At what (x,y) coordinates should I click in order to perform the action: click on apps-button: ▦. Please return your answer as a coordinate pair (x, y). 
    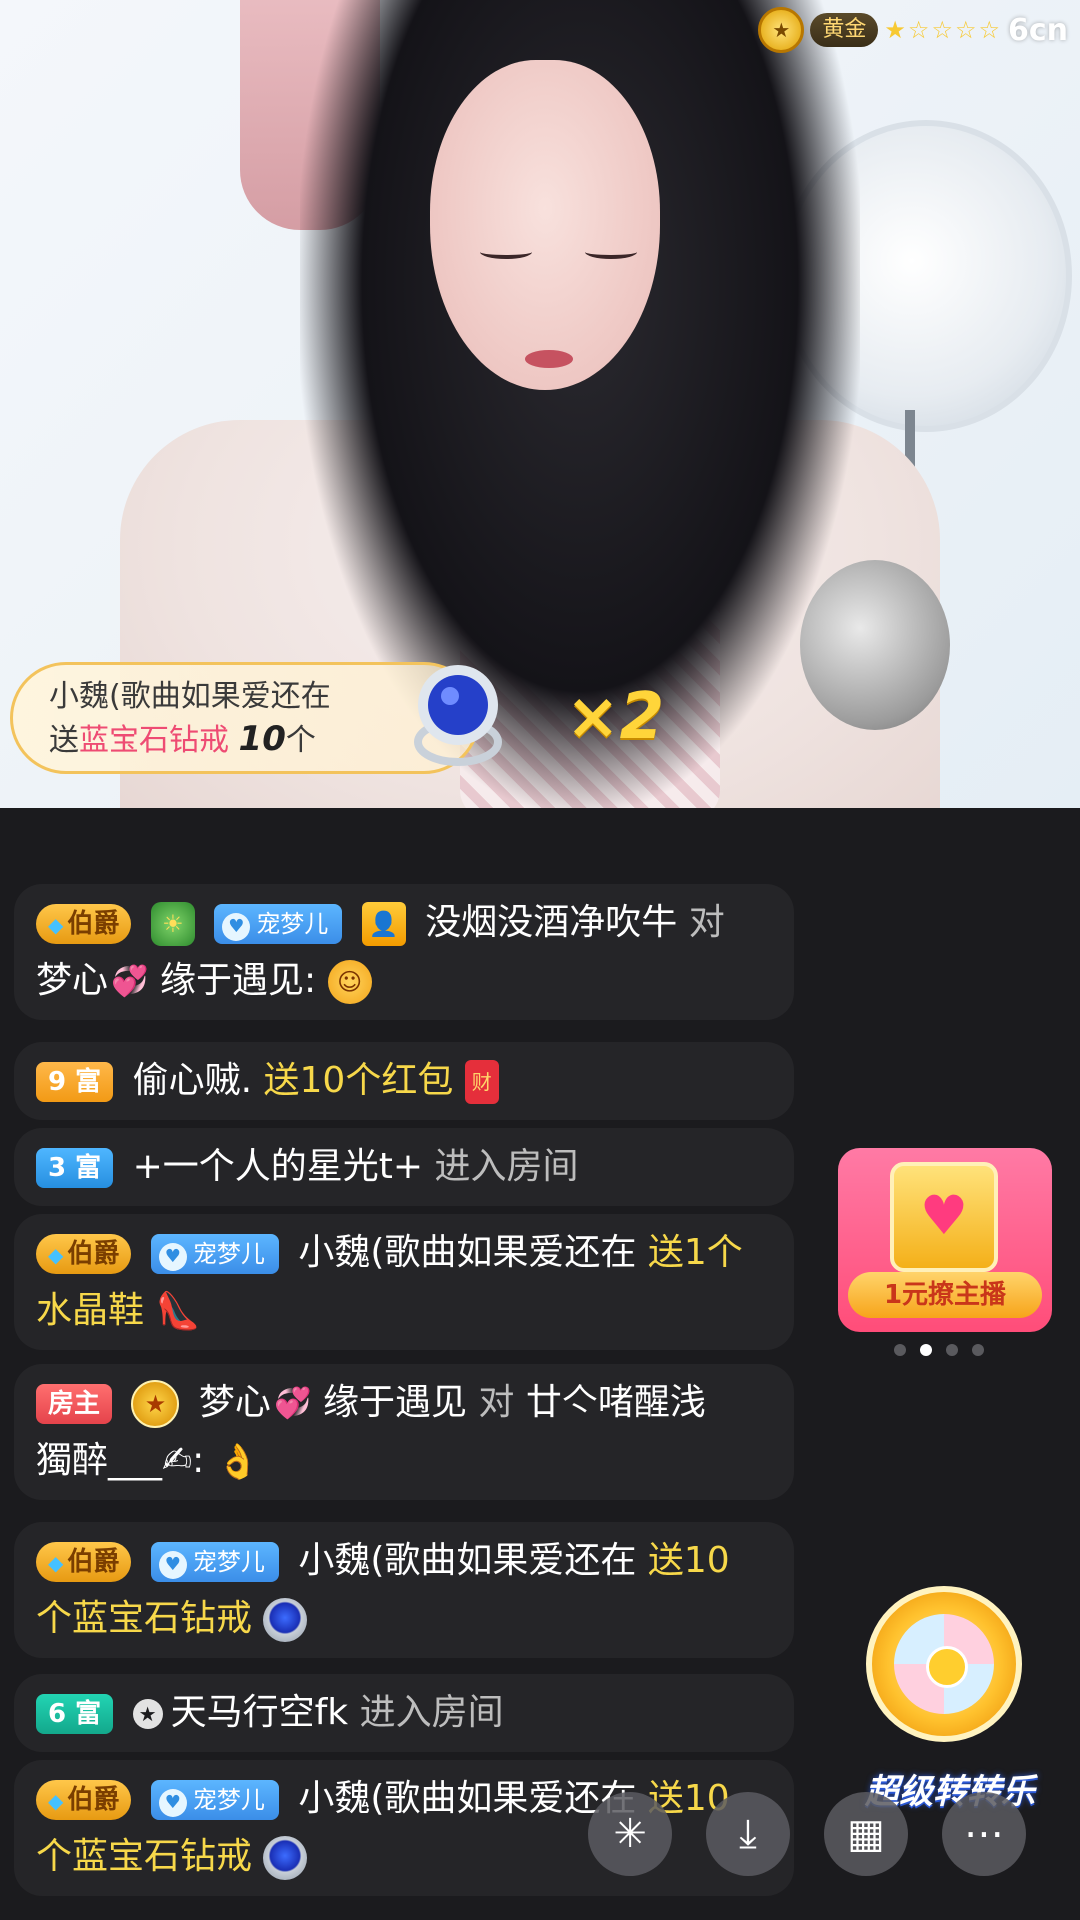
    Looking at the image, I should click on (866, 1834).